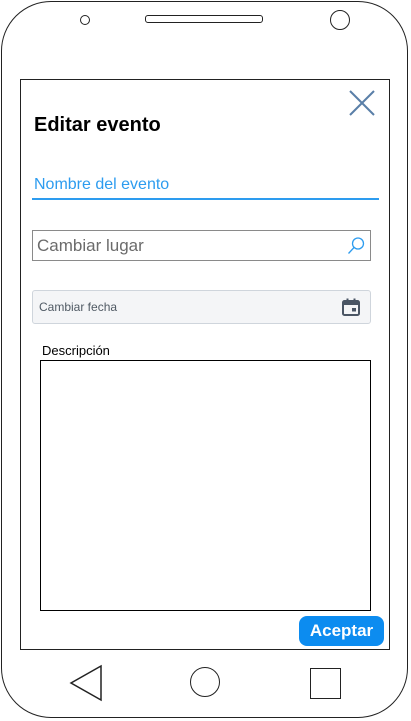  I want to click on back-triangle-icon, so click(86, 683).